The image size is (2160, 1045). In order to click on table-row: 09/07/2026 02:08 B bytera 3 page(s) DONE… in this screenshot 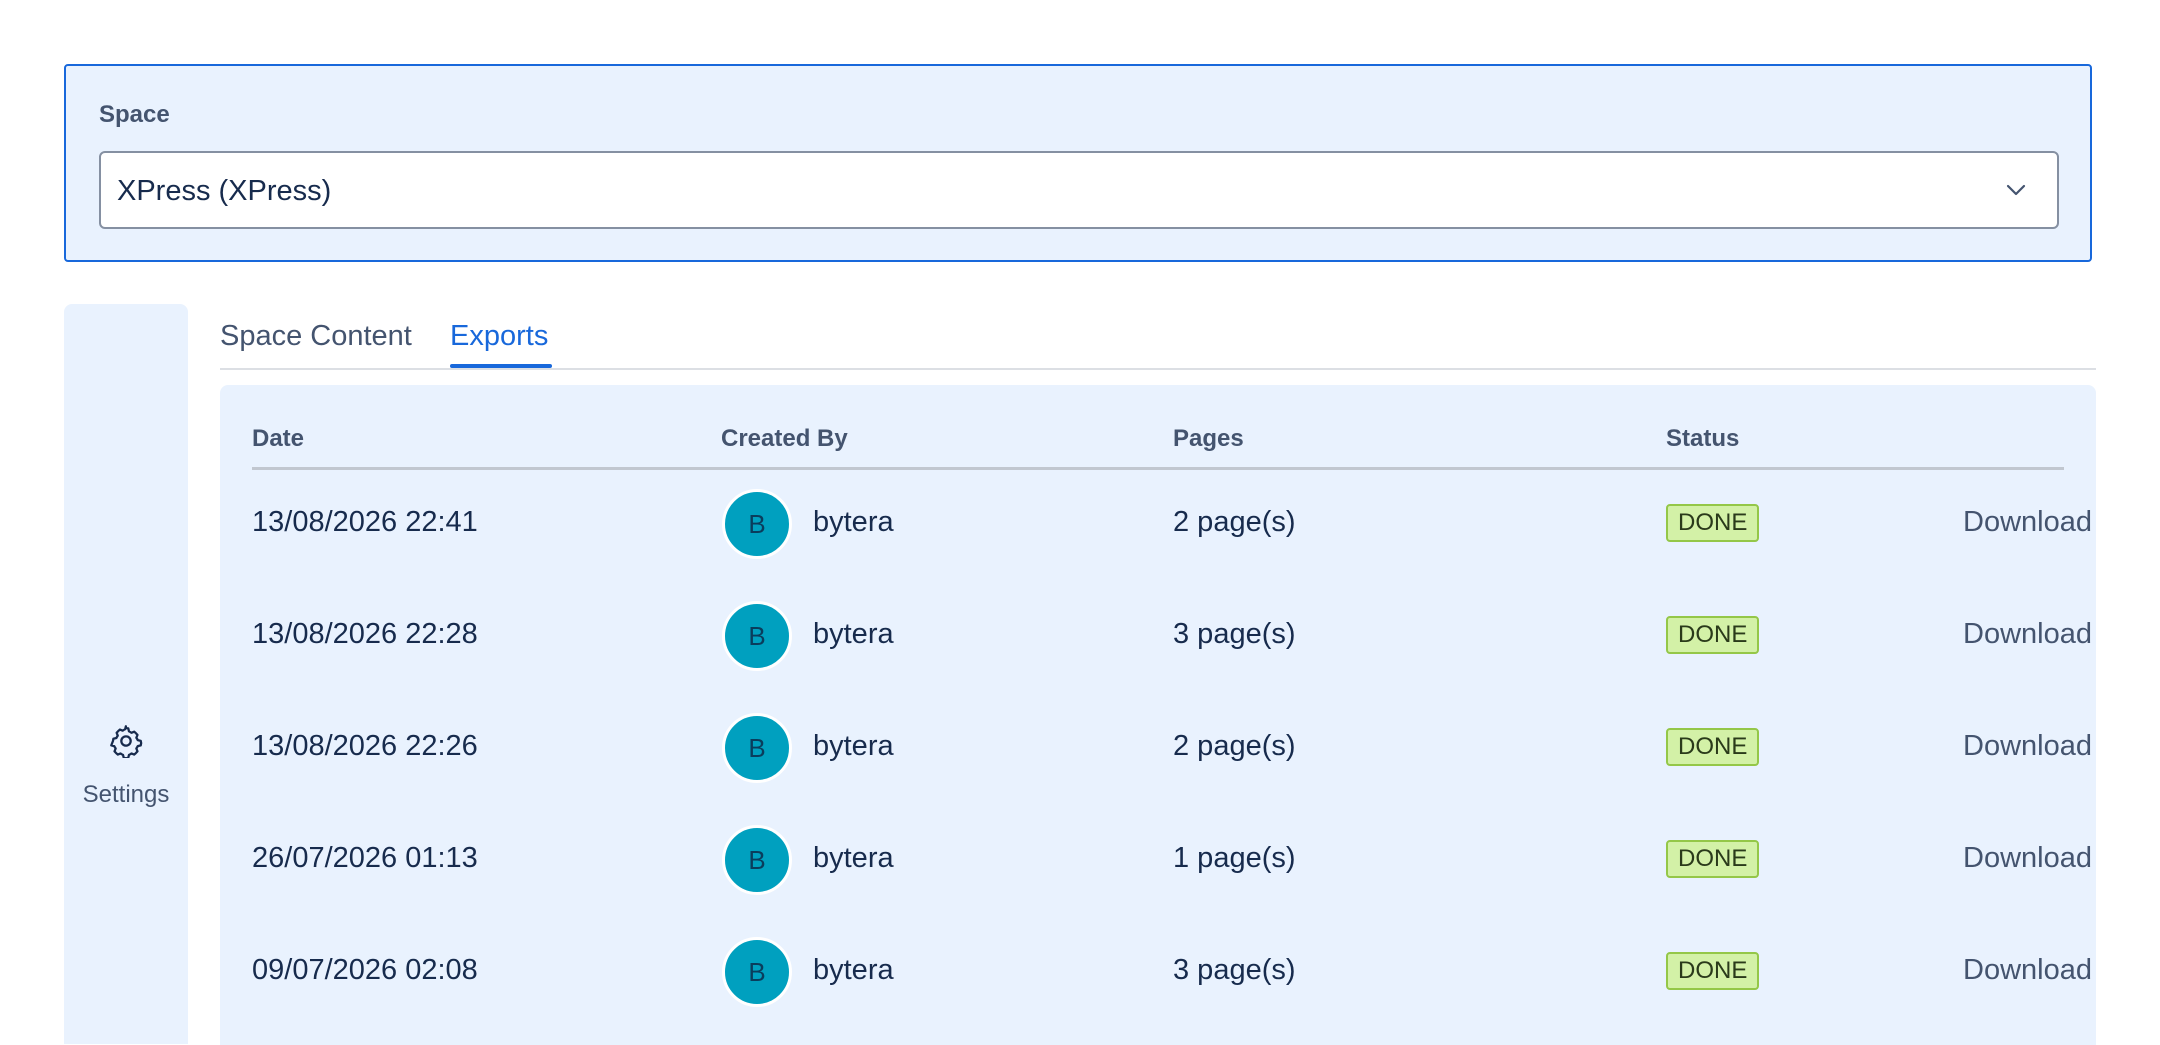, I will do `click(1172, 972)`.